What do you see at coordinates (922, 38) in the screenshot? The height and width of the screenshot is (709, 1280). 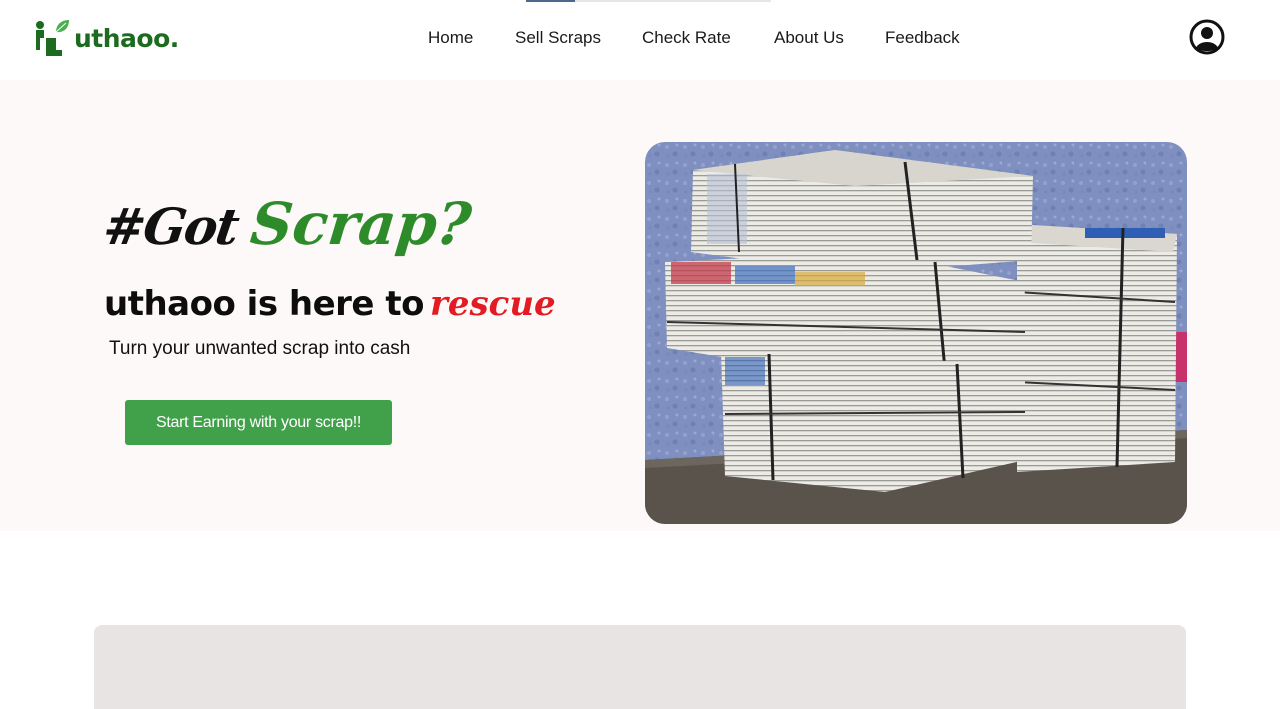 I see `nav-feedback: Feedback` at bounding box center [922, 38].